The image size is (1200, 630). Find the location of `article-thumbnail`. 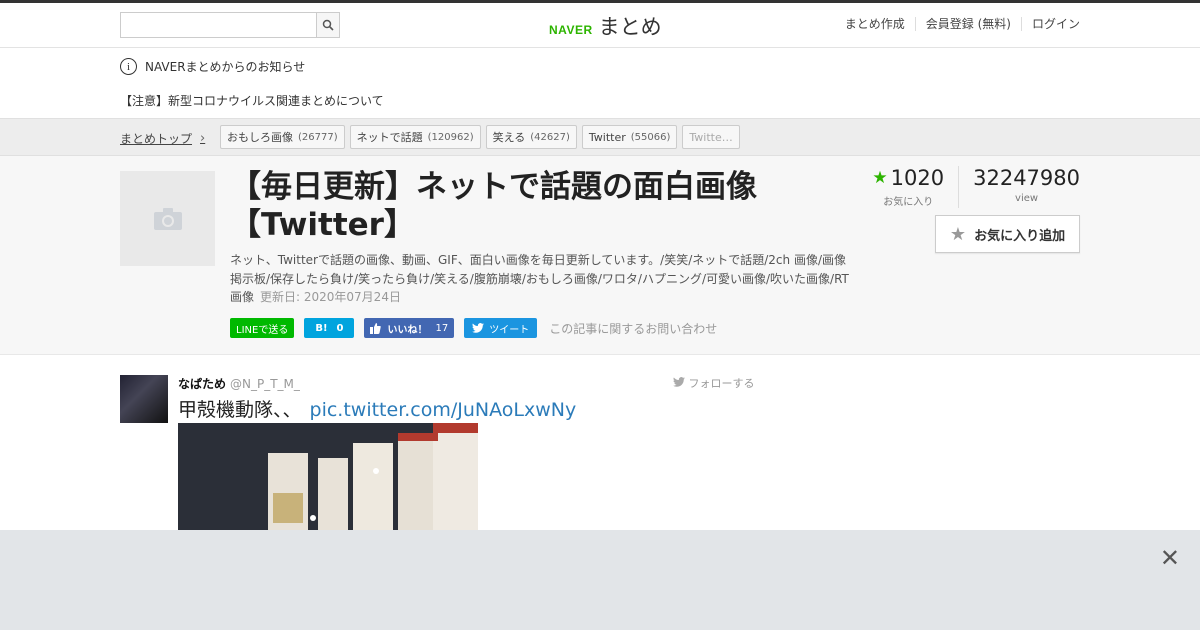

article-thumbnail is located at coordinates (167, 218).